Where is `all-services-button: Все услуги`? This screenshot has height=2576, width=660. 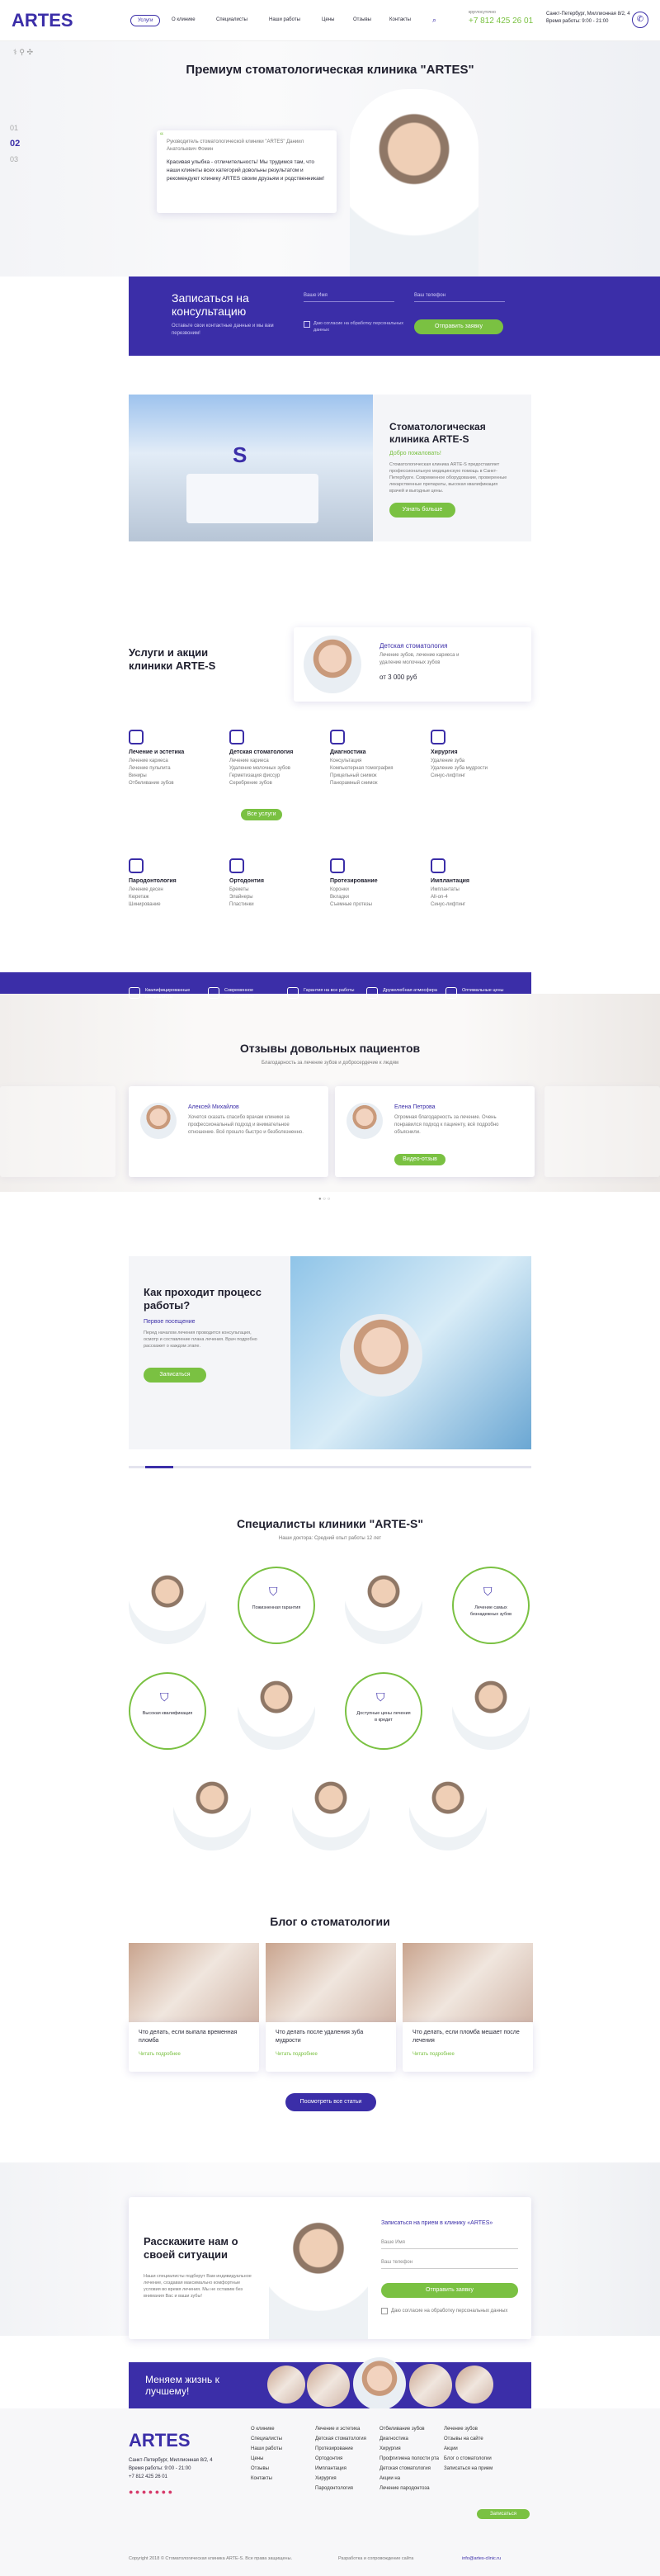
all-services-button: Все услуги is located at coordinates (261, 814).